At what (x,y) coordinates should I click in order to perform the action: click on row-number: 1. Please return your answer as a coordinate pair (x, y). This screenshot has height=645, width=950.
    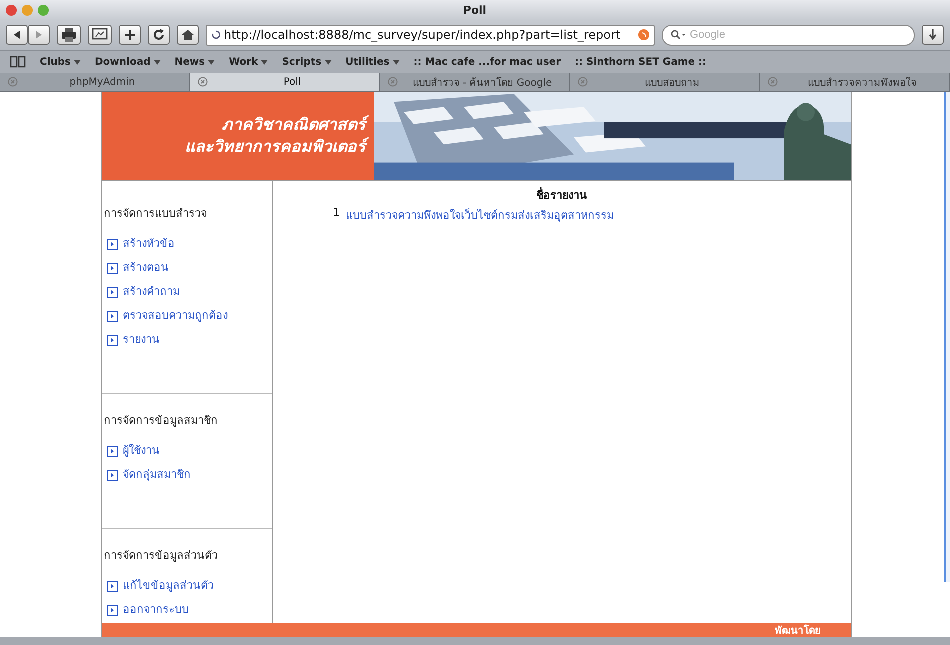
    Looking at the image, I should click on (336, 213).